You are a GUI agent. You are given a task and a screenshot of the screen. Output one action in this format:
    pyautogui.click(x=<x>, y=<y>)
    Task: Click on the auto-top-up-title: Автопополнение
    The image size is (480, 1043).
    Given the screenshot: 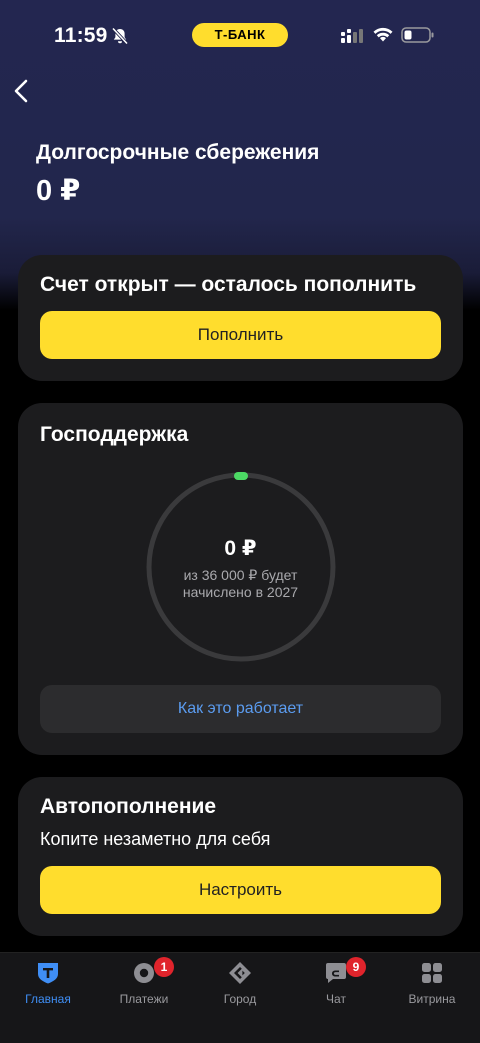 What is the action you would take?
    pyautogui.click(x=128, y=806)
    